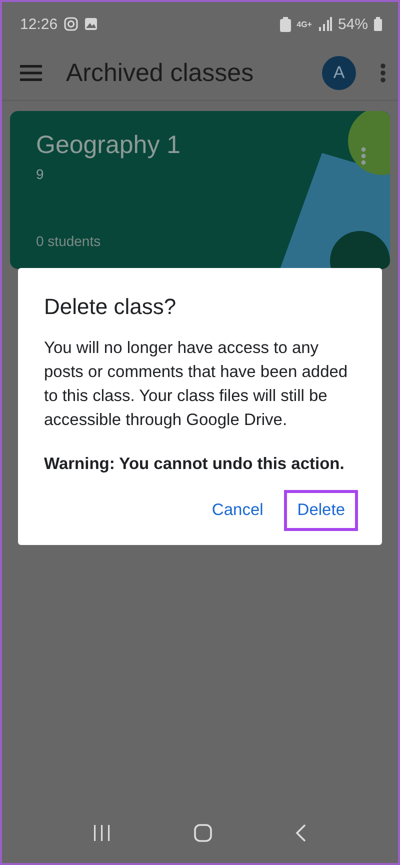  I want to click on menu-icon, so click(31, 73).